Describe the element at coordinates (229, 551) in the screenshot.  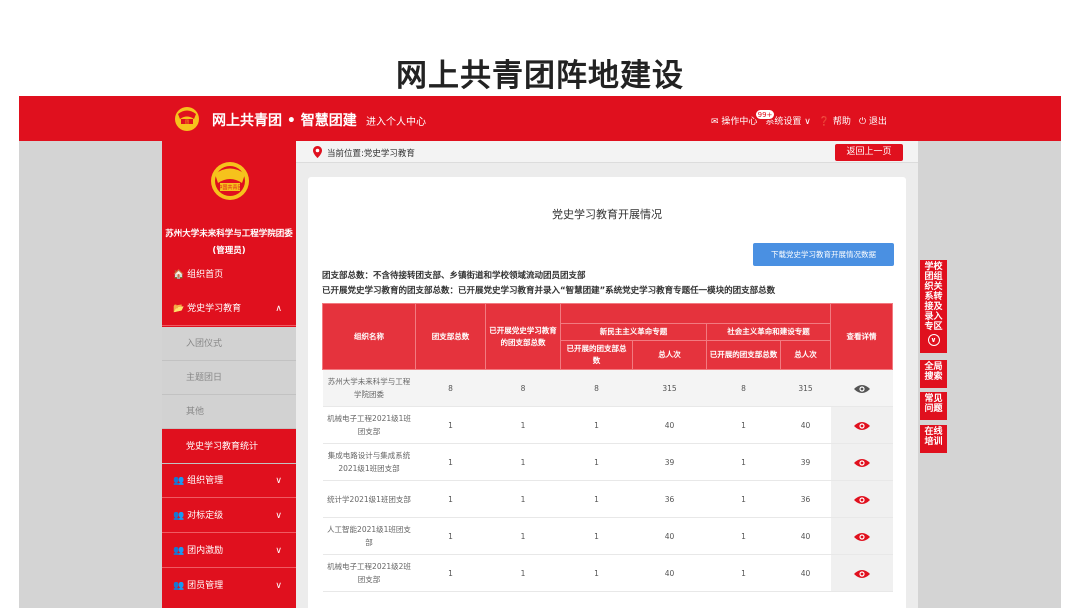
I see `sidebar-item-incentives: 👥 团内激励 ∨` at that location.